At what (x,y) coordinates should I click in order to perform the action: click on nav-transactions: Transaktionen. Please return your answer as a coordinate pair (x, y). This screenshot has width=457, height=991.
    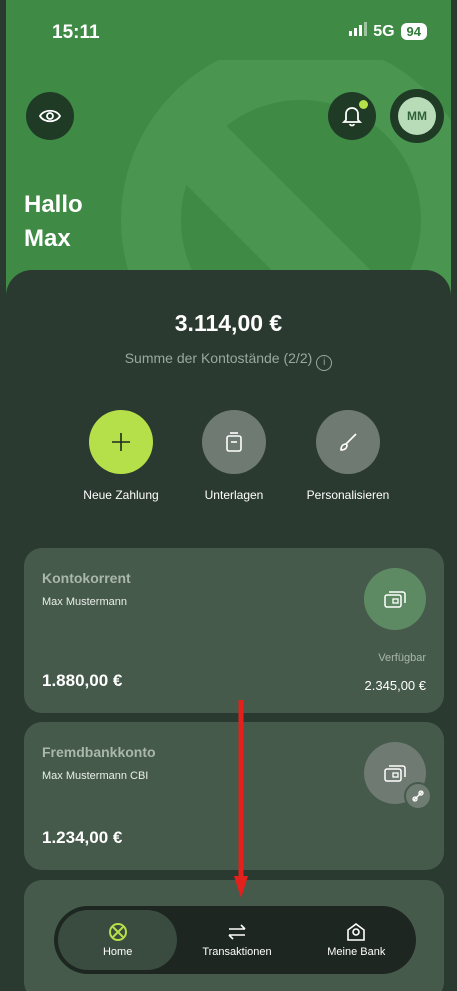
    Looking at the image, I should click on (236, 940).